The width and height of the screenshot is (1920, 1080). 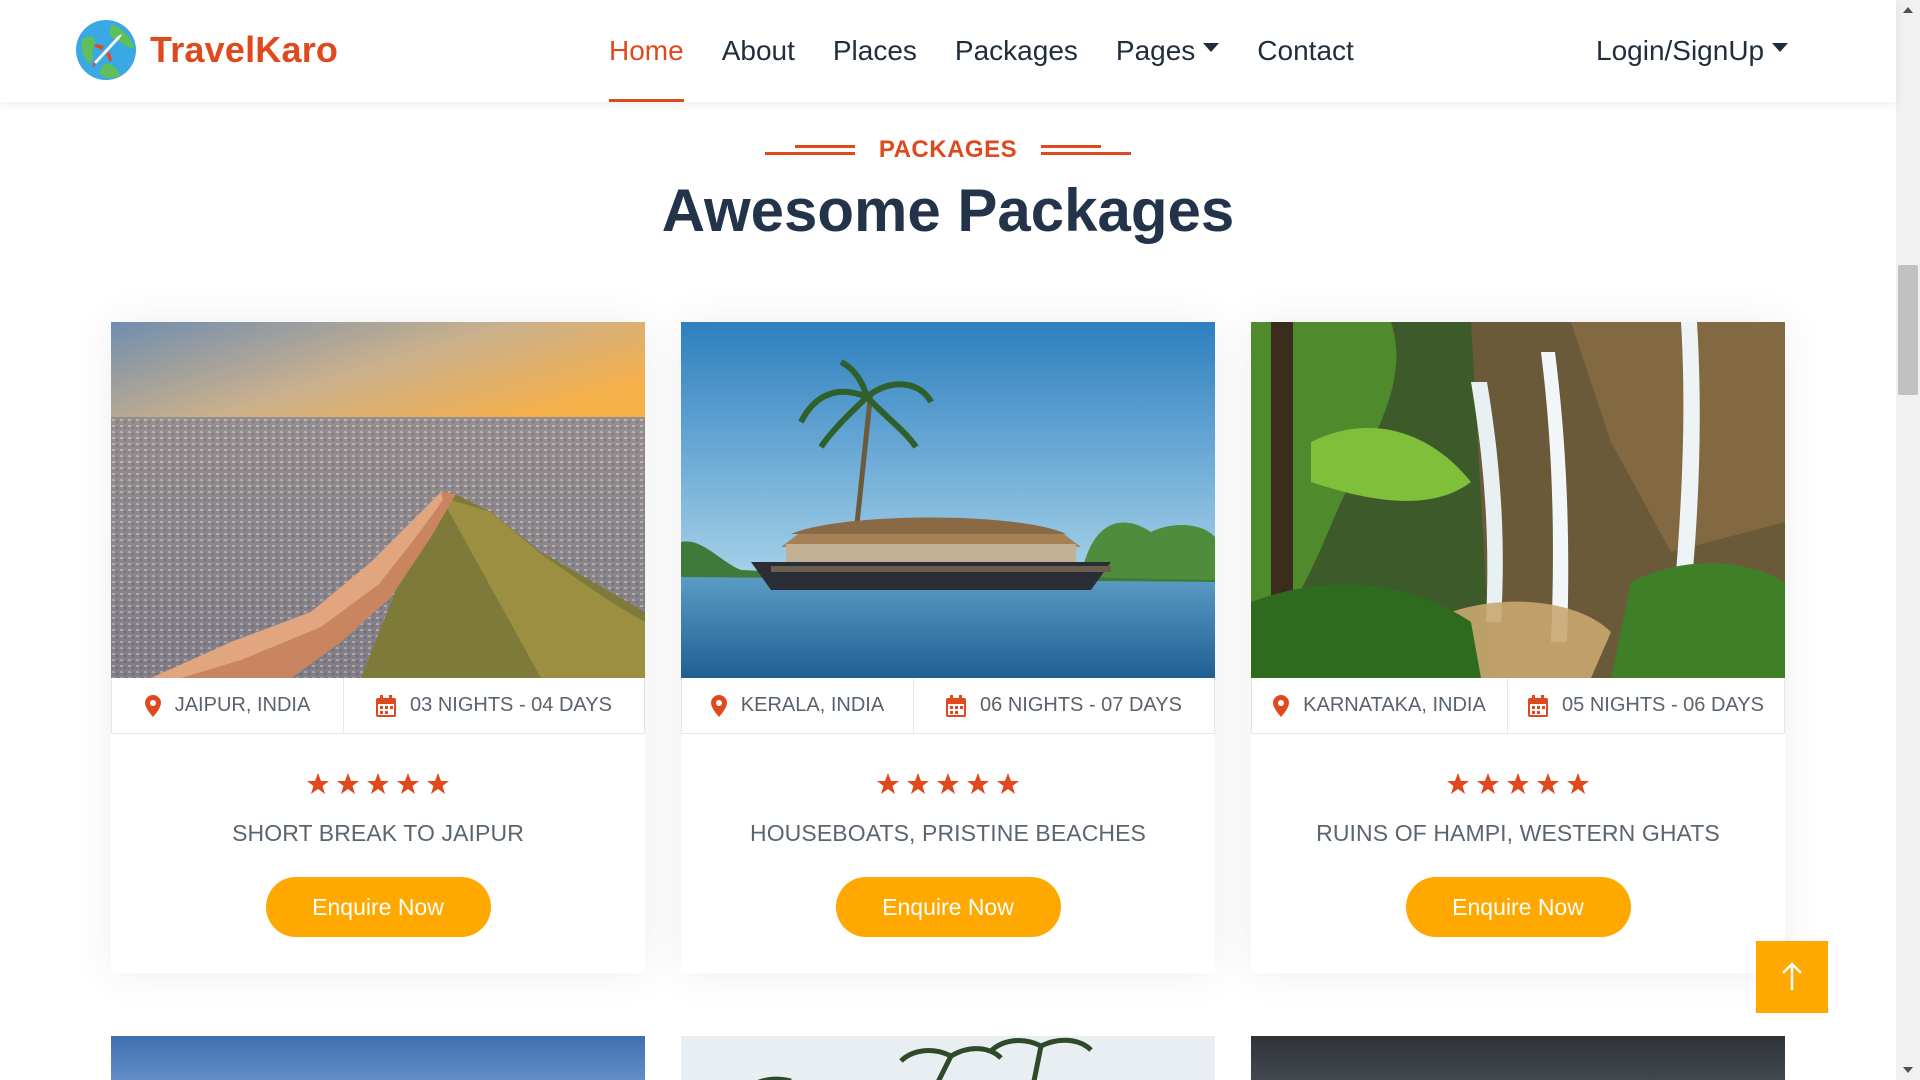 I want to click on jaipur-fort-wall-photo, so click(x=378, y=500).